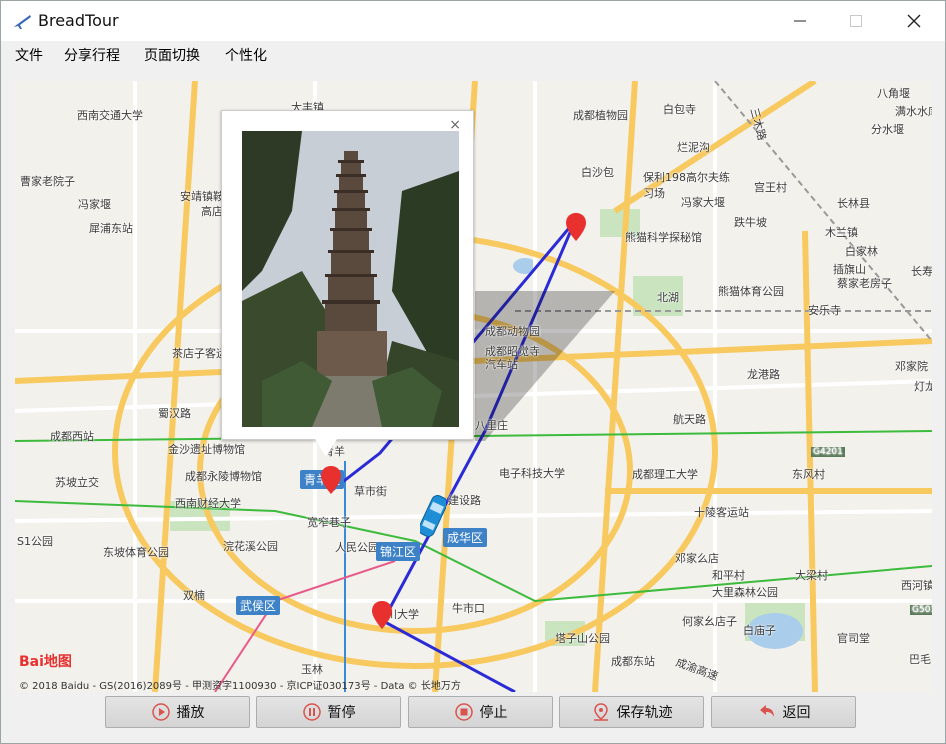 The image size is (946, 744). What do you see at coordinates (763, 374) in the screenshot?
I see `map-label: 龙港路` at bounding box center [763, 374].